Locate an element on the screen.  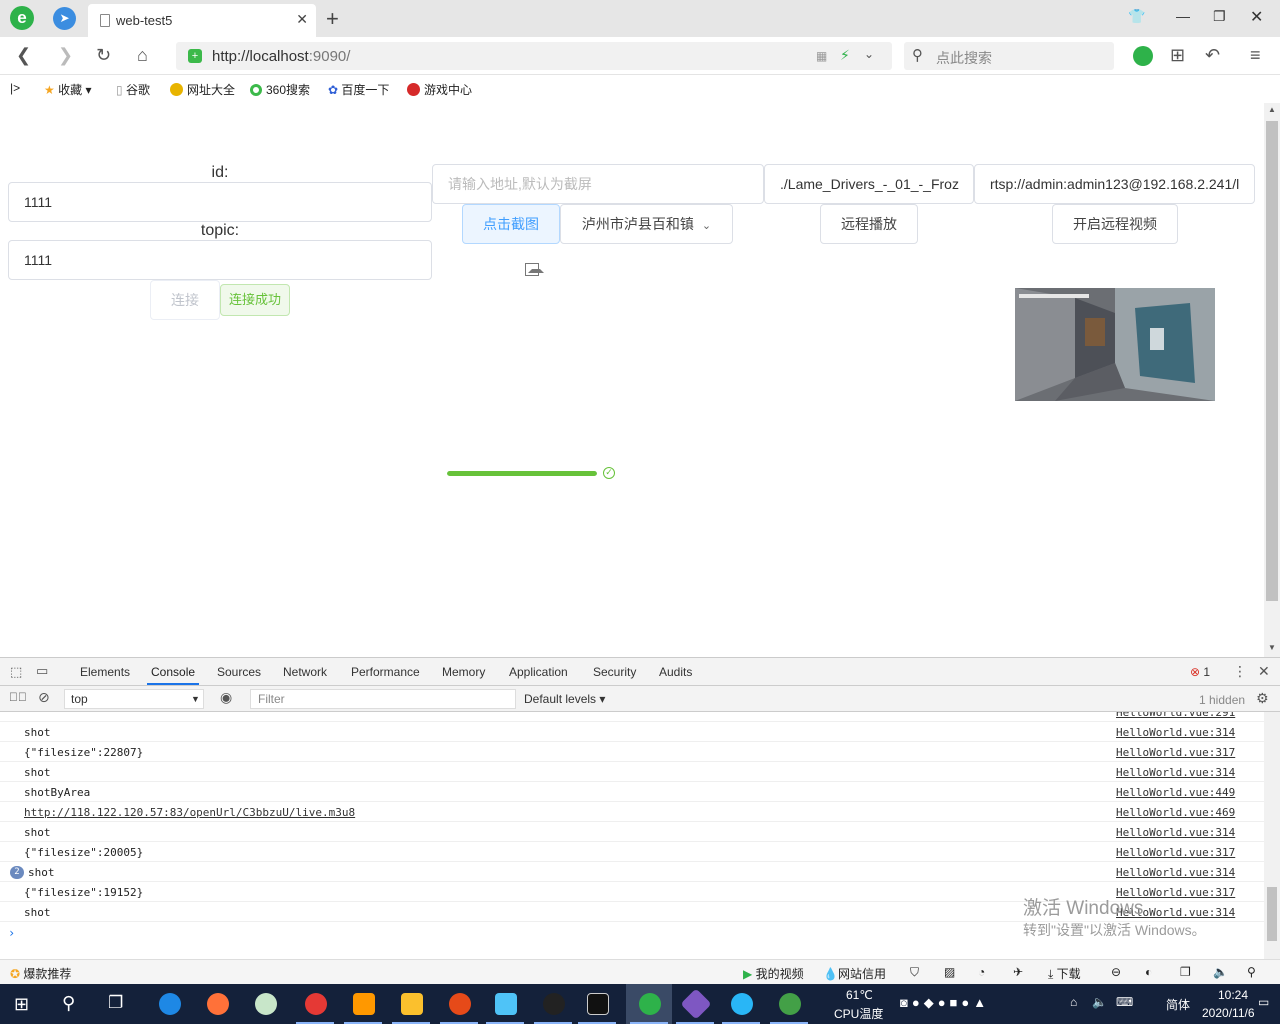
devtools-close-icon: ✕ is located at coordinates (1264, 671).